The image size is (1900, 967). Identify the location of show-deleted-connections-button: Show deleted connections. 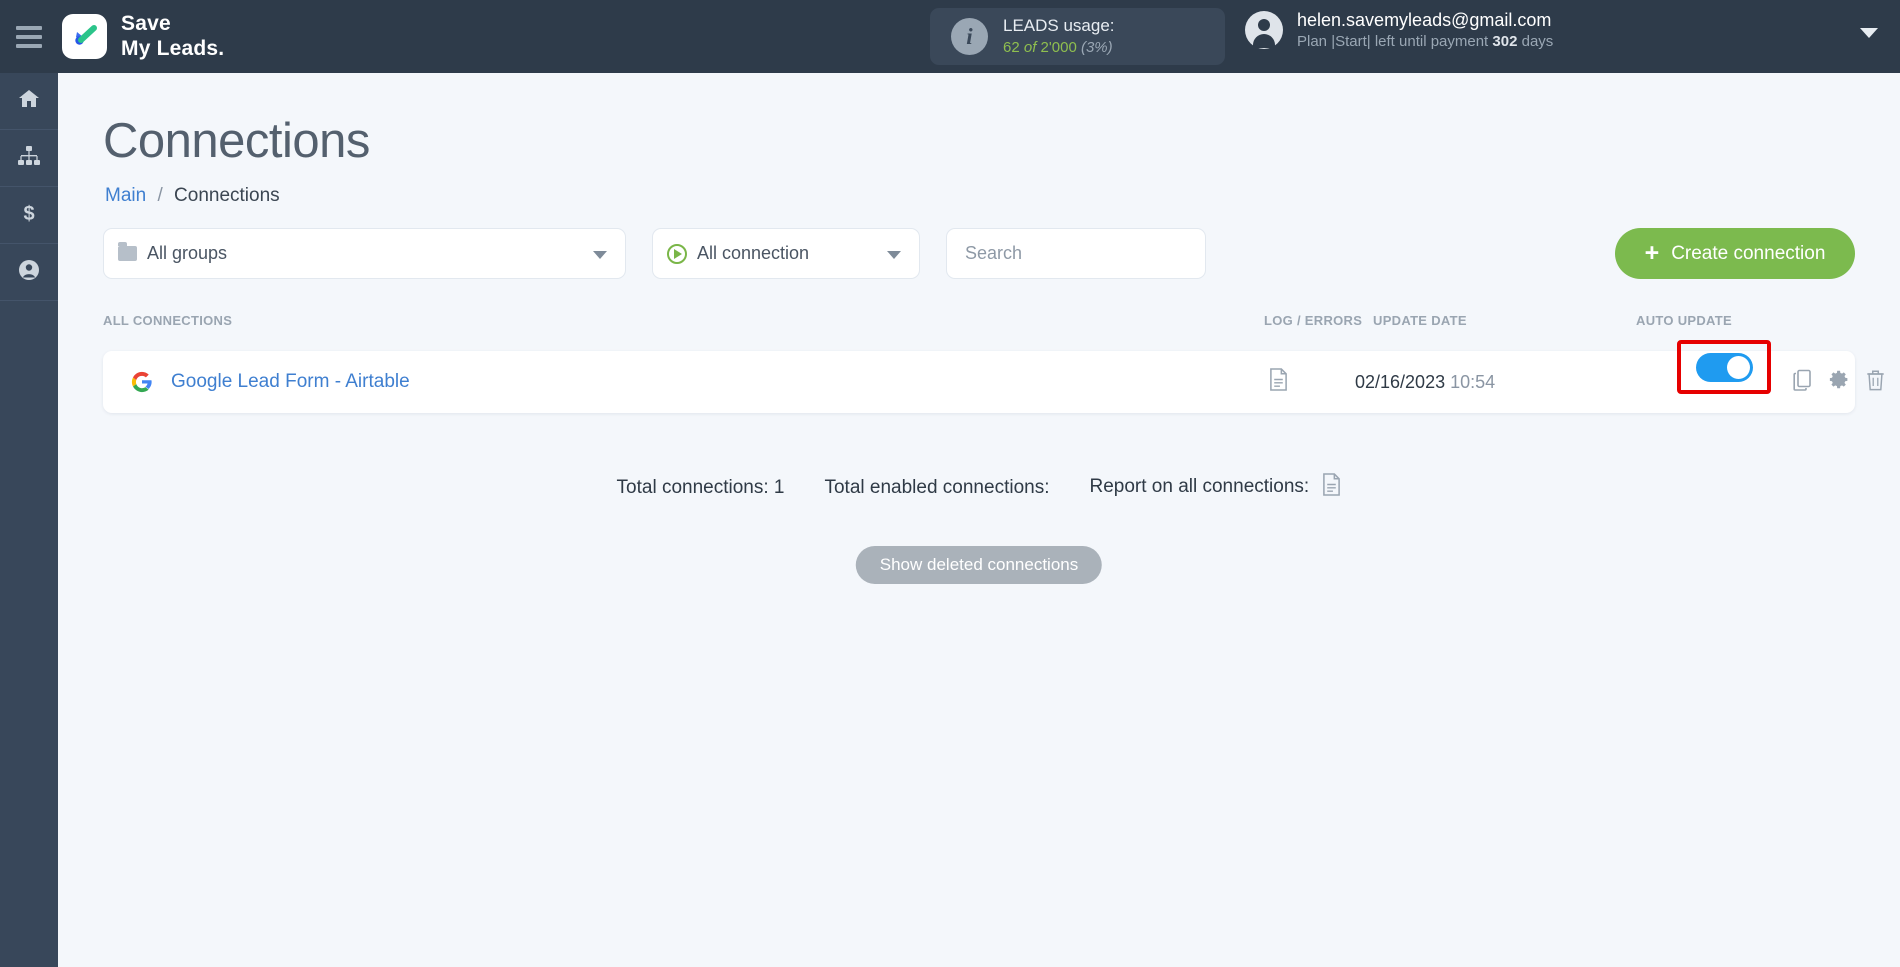
(979, 565).